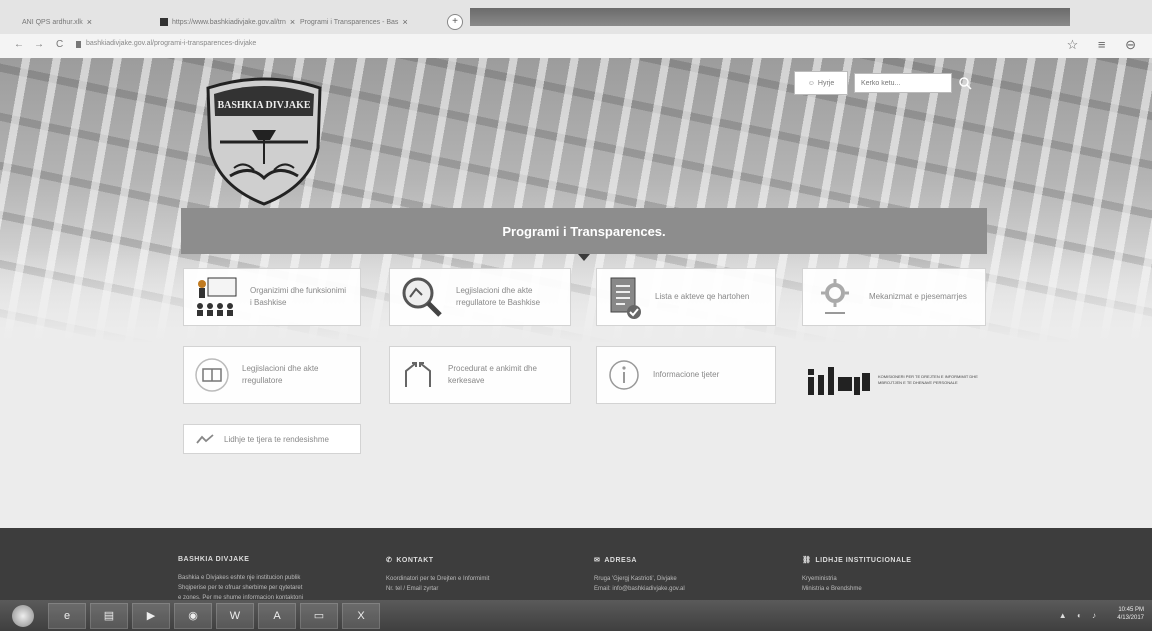 The height and width of the screenshot is (631, 1152). What do you see at coordinates (807, 560) in the screenshot?
I see `link-icon: ⛓` at bounding box center [807, 560].